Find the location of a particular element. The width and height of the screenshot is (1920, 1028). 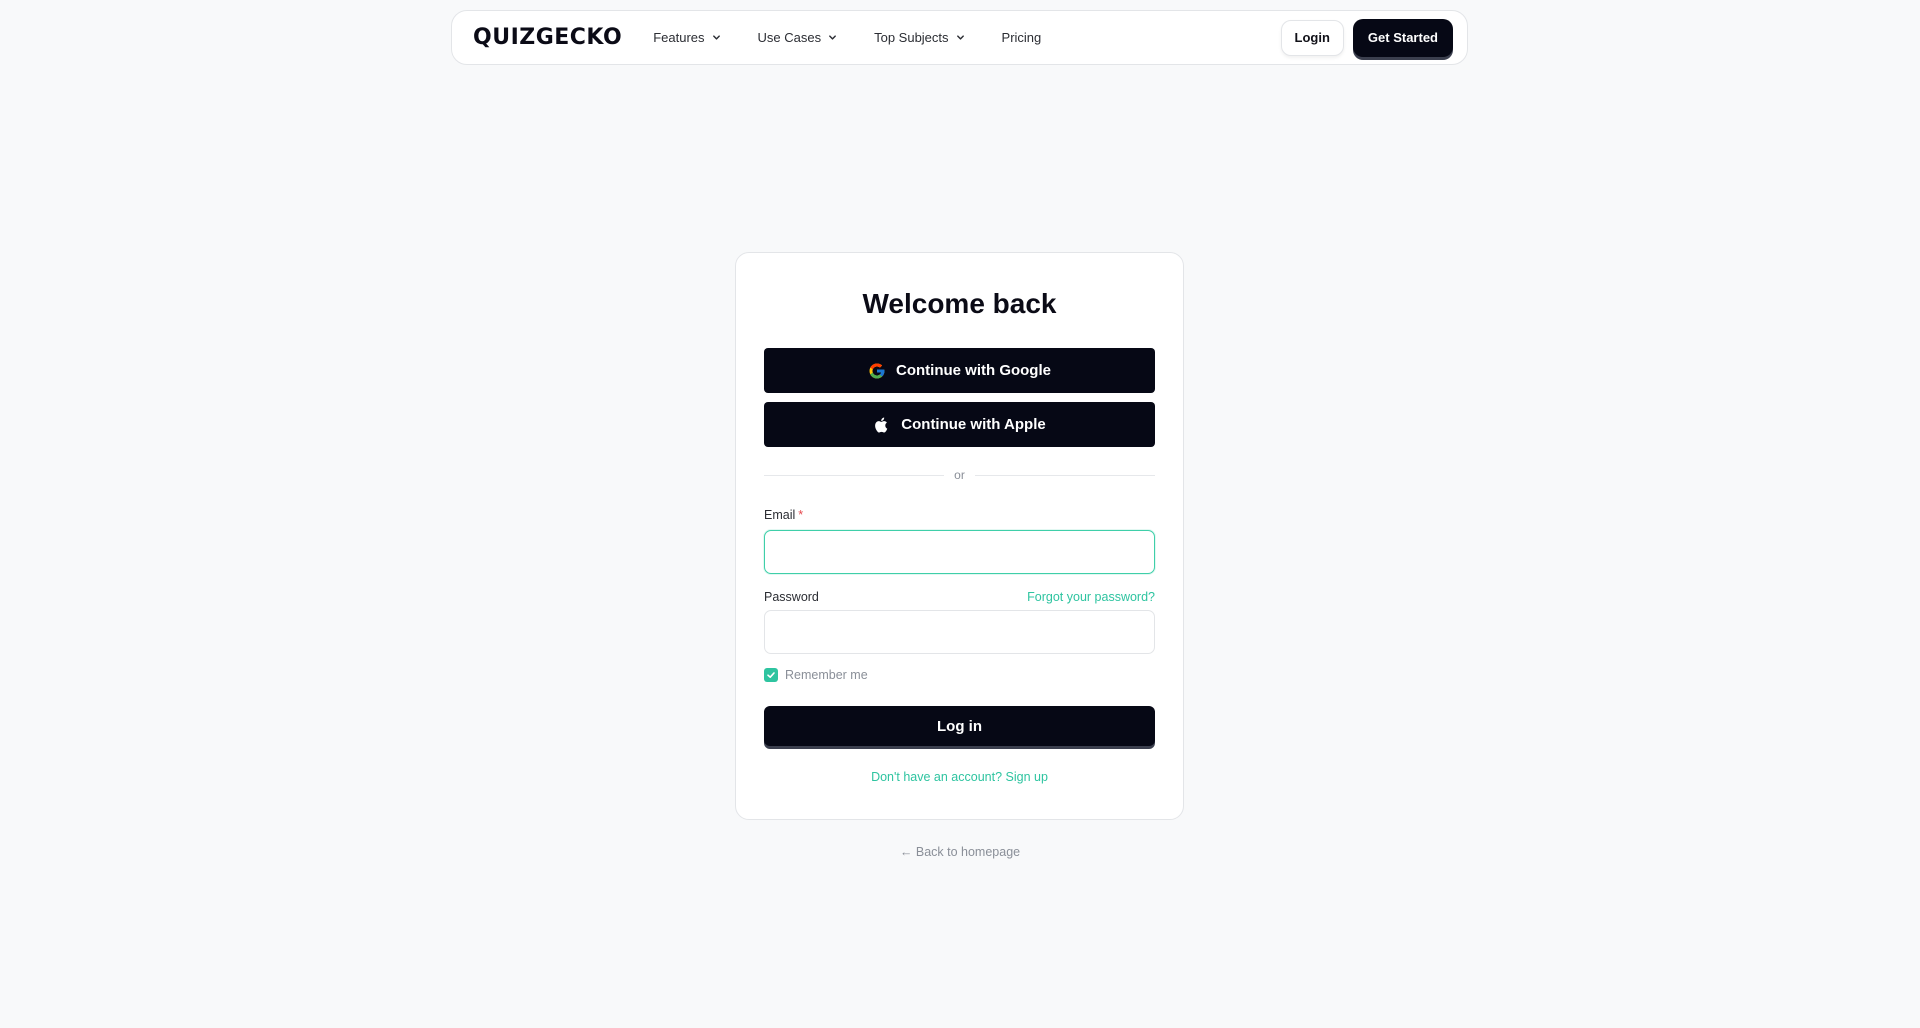

email-label: Email * is located at coordinates (783, 515).